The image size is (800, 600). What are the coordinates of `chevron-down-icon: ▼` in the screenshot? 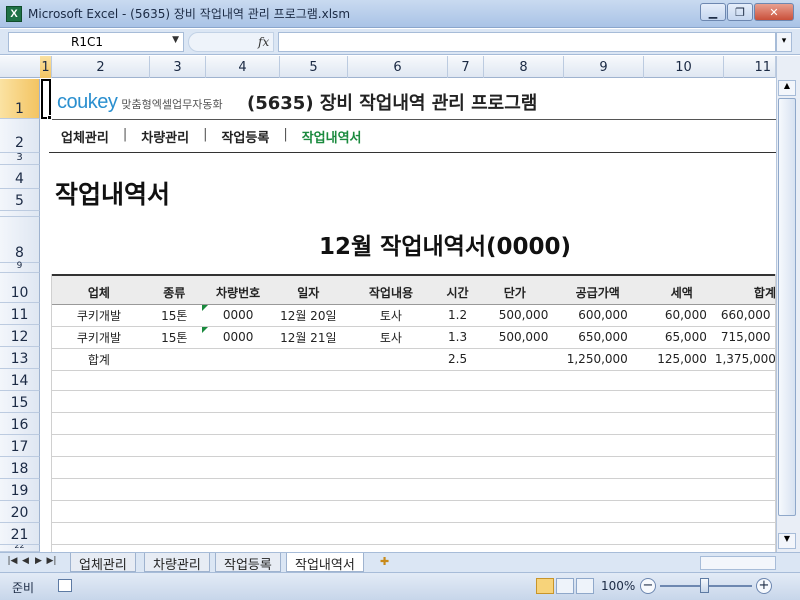 It's located at (175, 40).